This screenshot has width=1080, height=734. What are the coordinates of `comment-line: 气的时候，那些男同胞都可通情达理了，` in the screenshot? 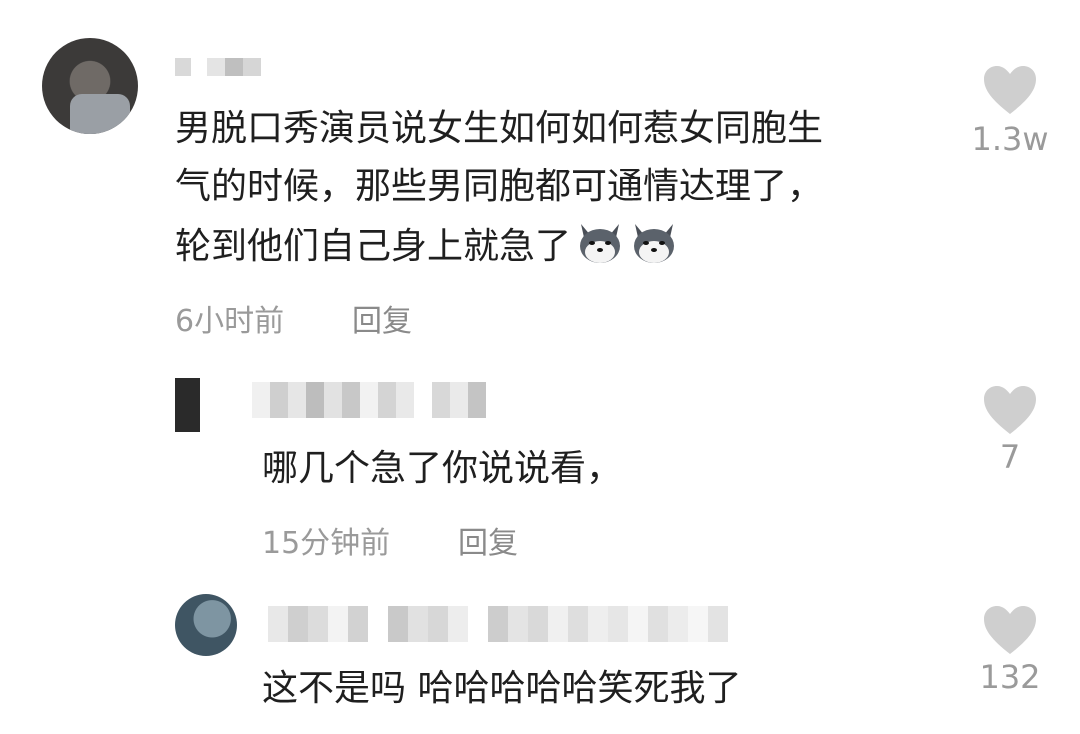 It's located at (499, 186).